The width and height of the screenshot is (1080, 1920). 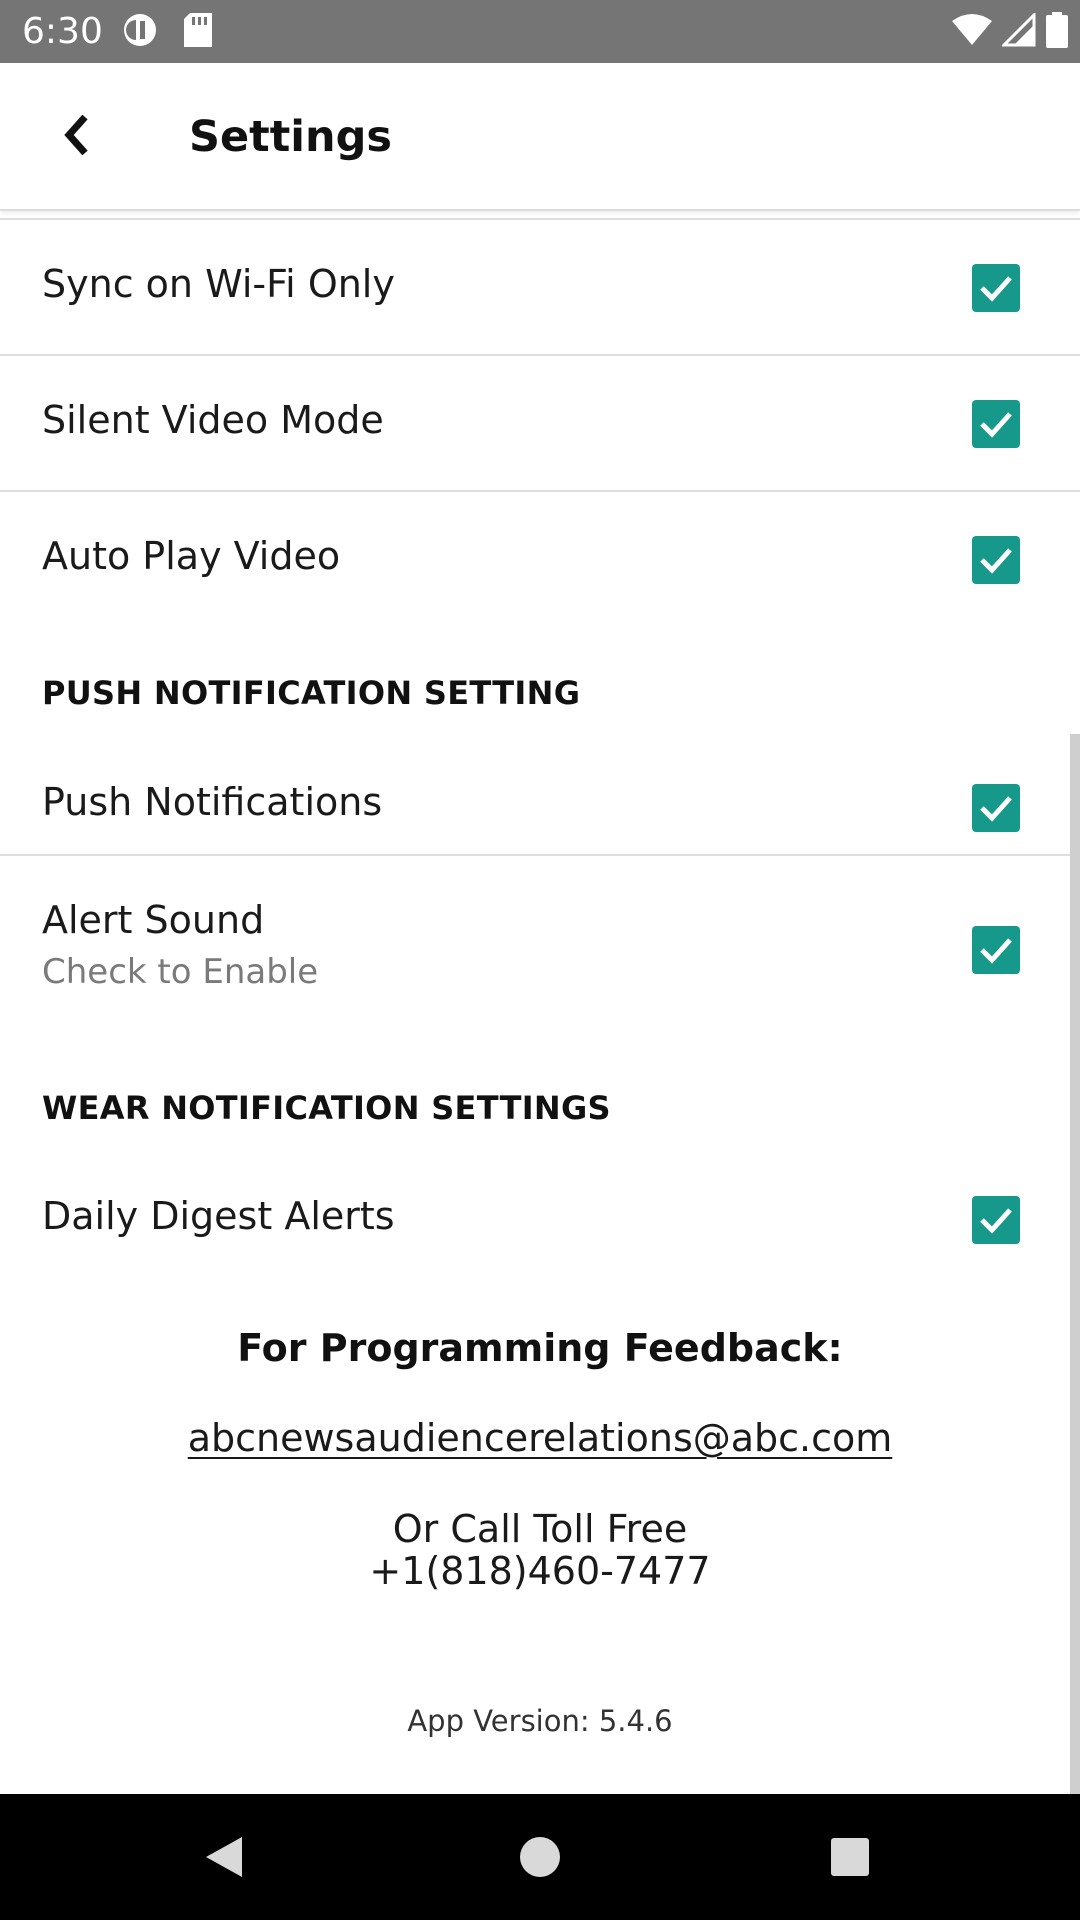 What do you see at coordinates (540, 423) in the screenshot?
I see `setting-silent-video-mode: Silent Video Mode` at bounding box center [540, 423].